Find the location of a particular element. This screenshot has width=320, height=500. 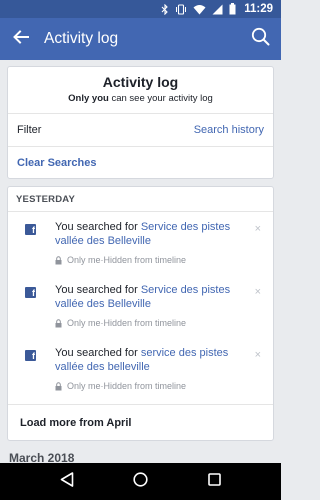

filter-row: Filter Search history is located at coordinates (140, 129).